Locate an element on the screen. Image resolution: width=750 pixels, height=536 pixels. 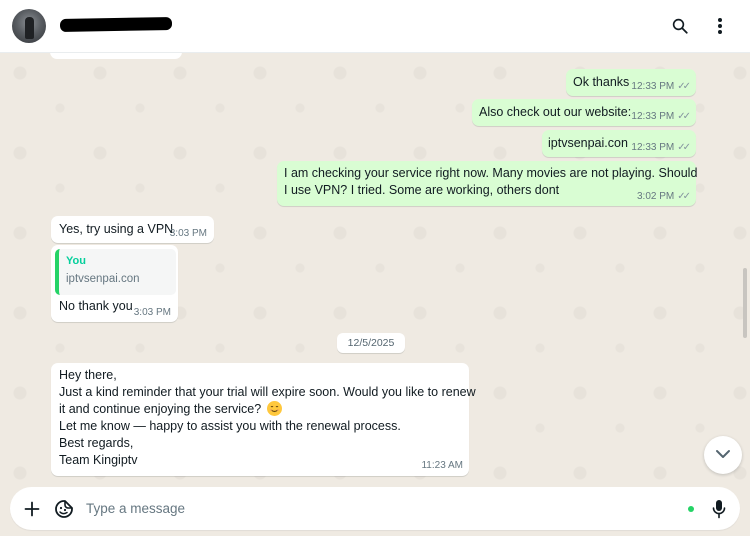
incoming-message: You iptvsenpai.con No thank you 3:03 PM is located at coordinates (114, 283).